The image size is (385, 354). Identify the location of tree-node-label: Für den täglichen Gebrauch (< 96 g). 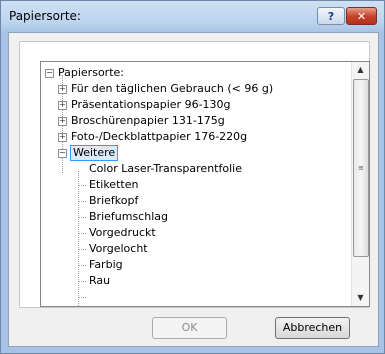
(172, 88).